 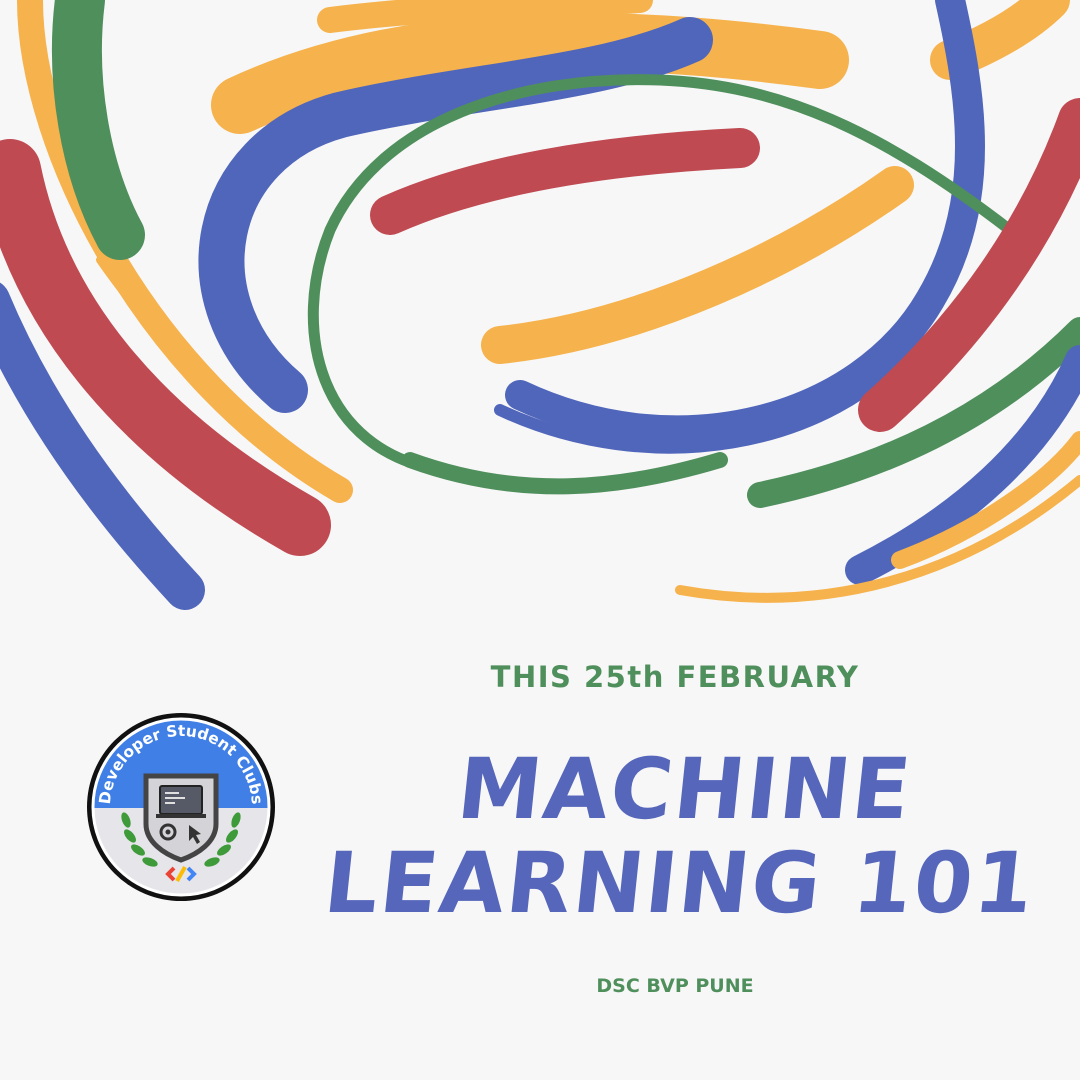 I want to click on developer-student-clubs-badge: Developer Student Clubs, so click(x=181, y=807).